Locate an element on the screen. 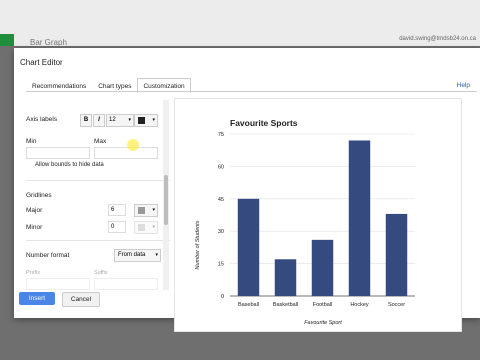 This screenshot has height=360, width=480. x-tick-label: Hockey is located at coordinates (359, 305).